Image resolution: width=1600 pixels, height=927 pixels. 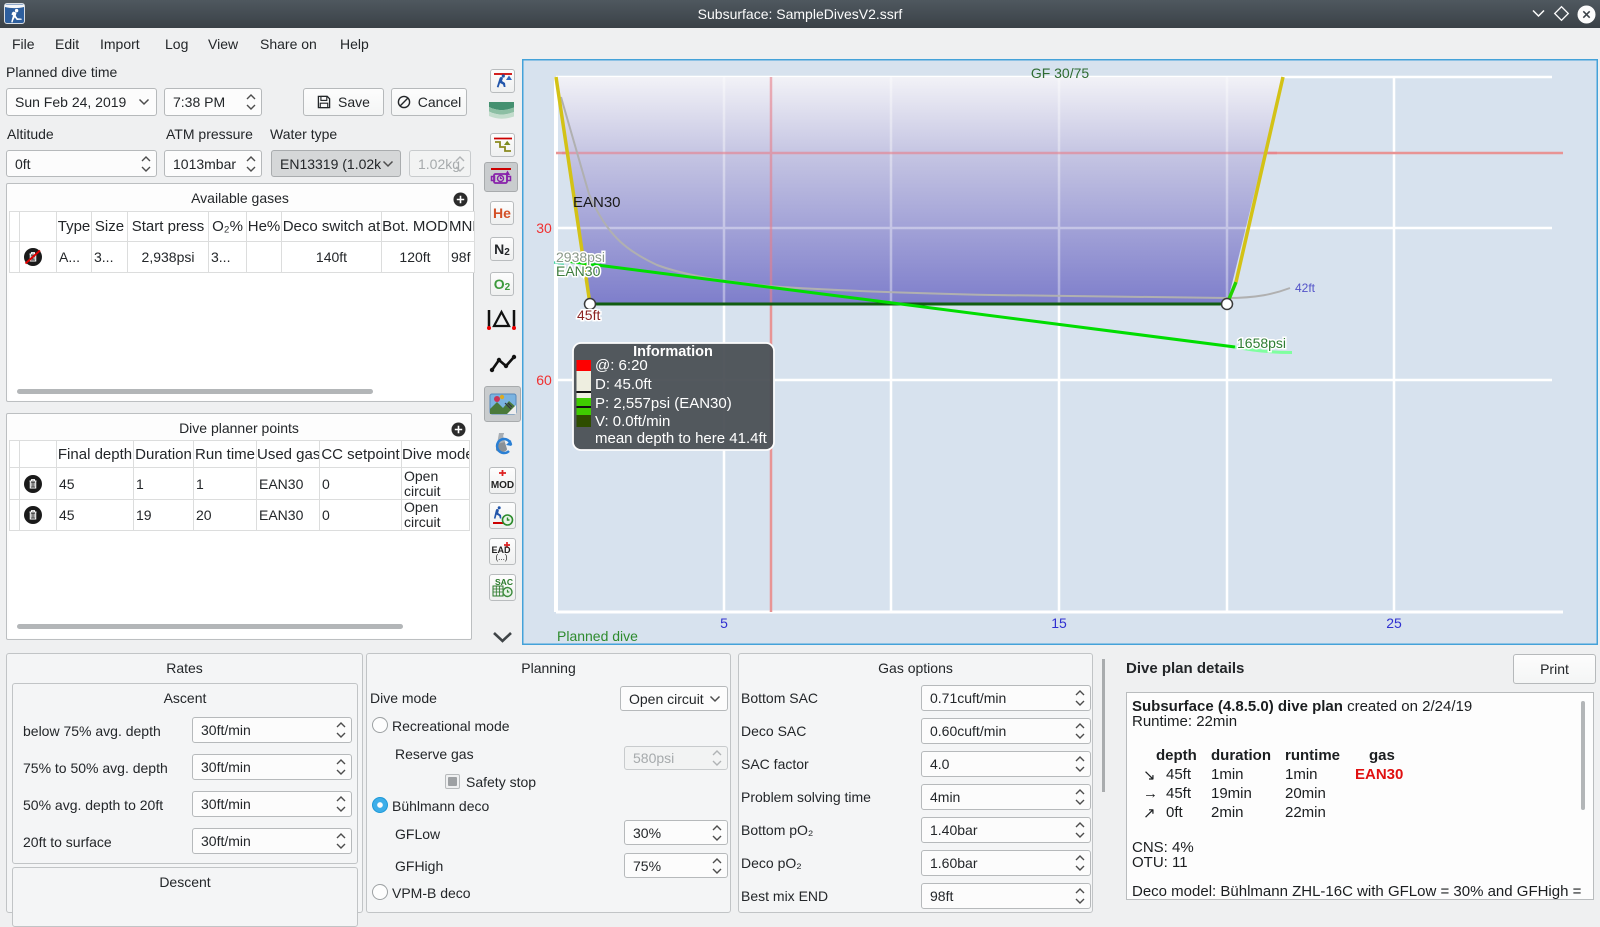 I want to click on svg-text: 25, so click(x=1394, y=623).